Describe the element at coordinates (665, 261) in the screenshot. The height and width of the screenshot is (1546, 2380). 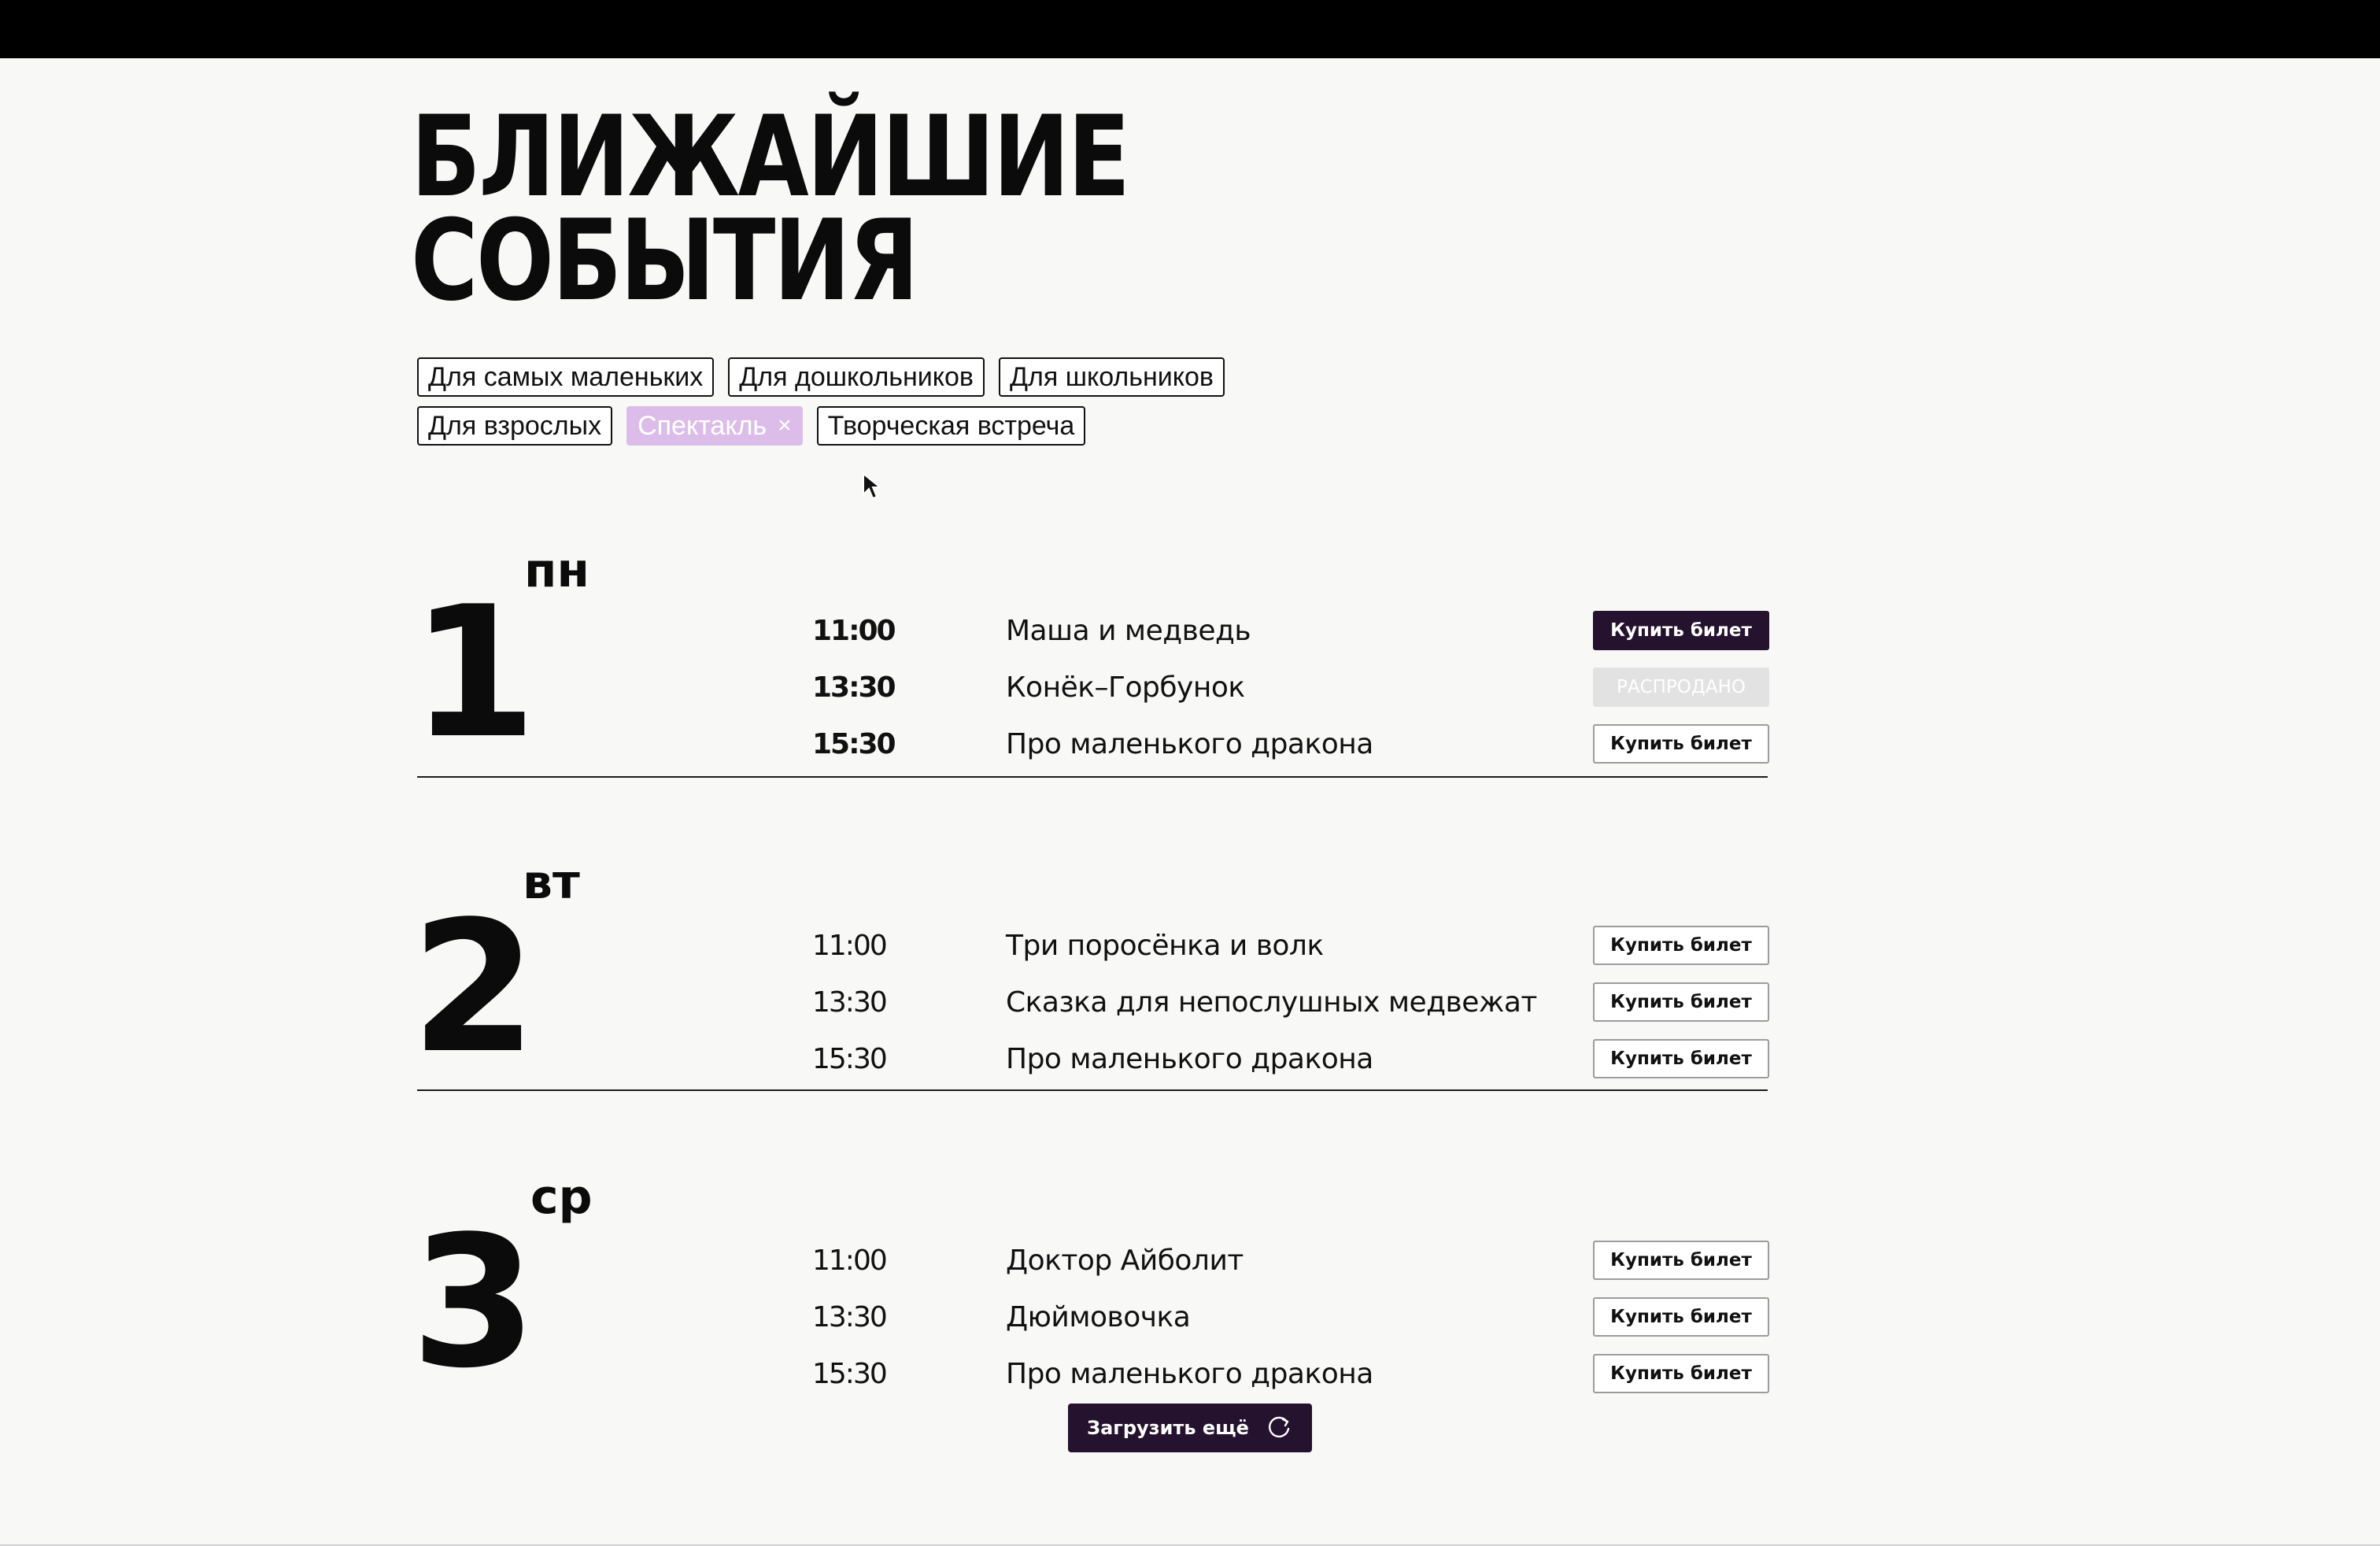
I see `page-title-line-2: СОБЫТИЯ` at that location.